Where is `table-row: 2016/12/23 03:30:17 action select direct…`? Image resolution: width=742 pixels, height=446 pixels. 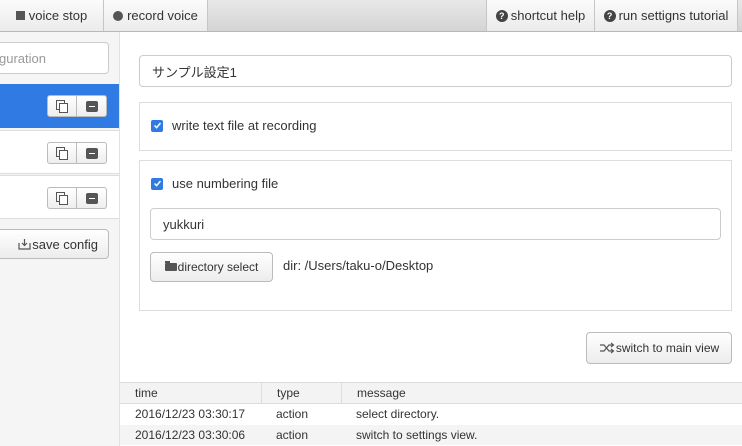
table-row: 2016/12/23 03:30:17 action select direct… is located at coordinates (431, 414).